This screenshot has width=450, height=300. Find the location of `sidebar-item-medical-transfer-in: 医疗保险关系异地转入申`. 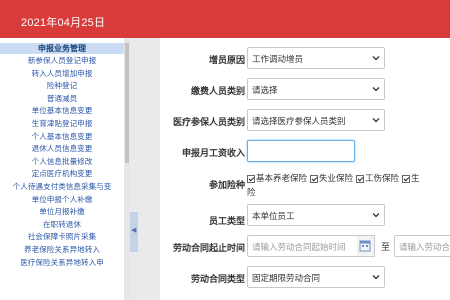

sidebar-item-medical-transfer-in: 医疗保险关系异地转入申 is located at coordinates (62, 263).